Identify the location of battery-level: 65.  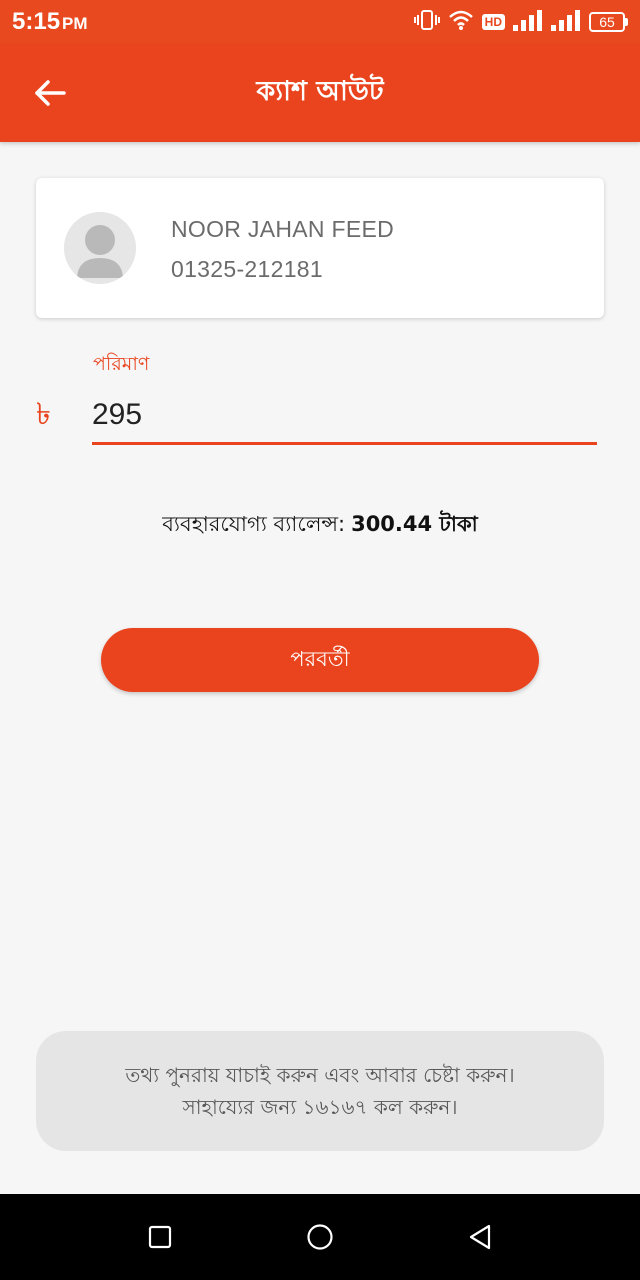
(607, 22).